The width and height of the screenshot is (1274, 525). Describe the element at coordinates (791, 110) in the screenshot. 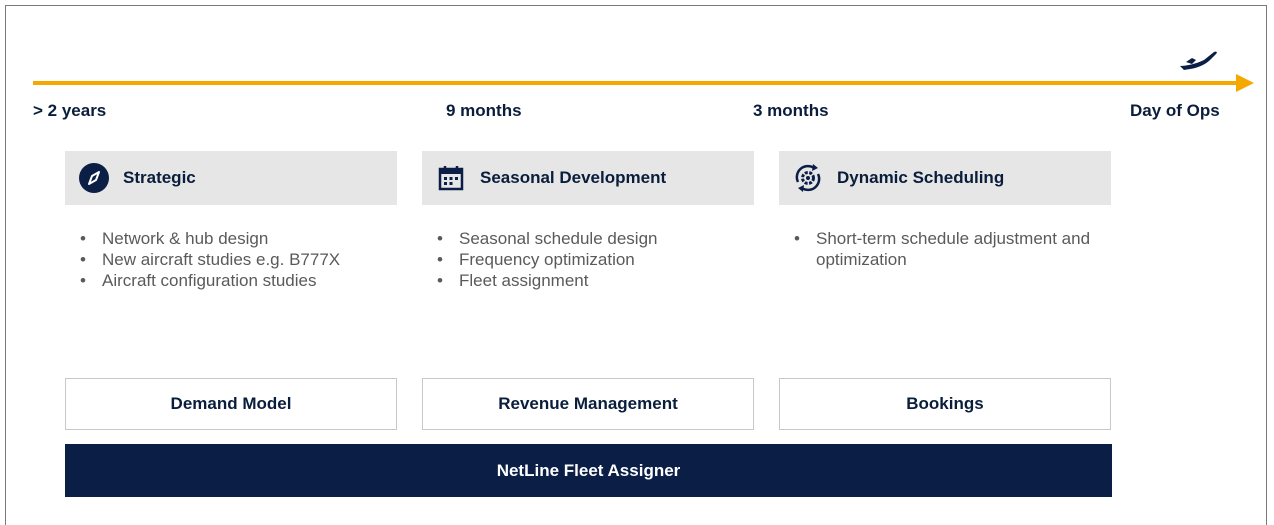

I see `timeline-label-3-months: 3 months` at that location.